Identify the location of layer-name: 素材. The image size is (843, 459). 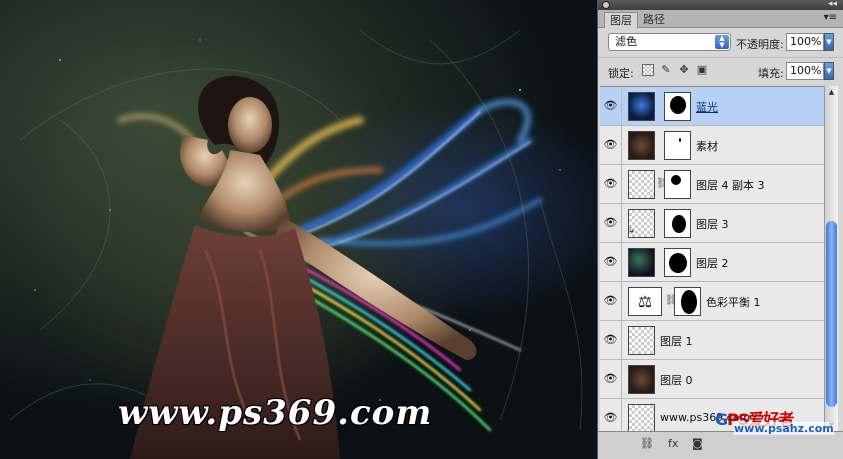
(707, 146).